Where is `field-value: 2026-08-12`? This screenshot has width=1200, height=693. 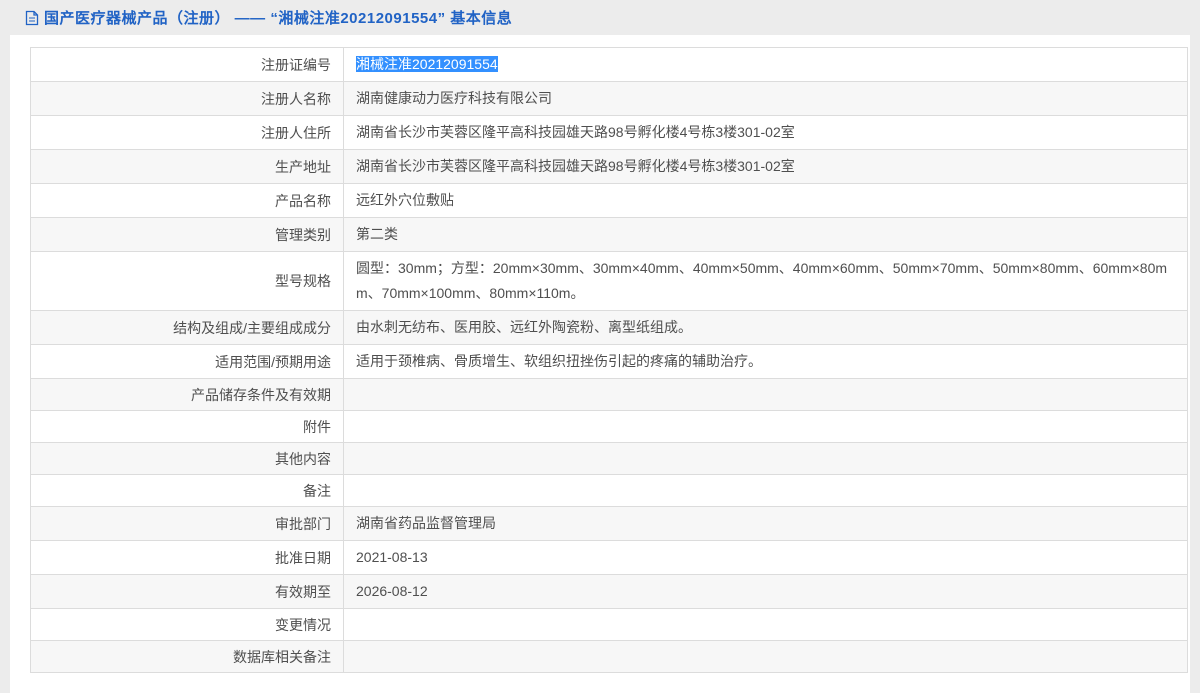
field-value: 2026-08-12 is located at coordinates (765, 591).